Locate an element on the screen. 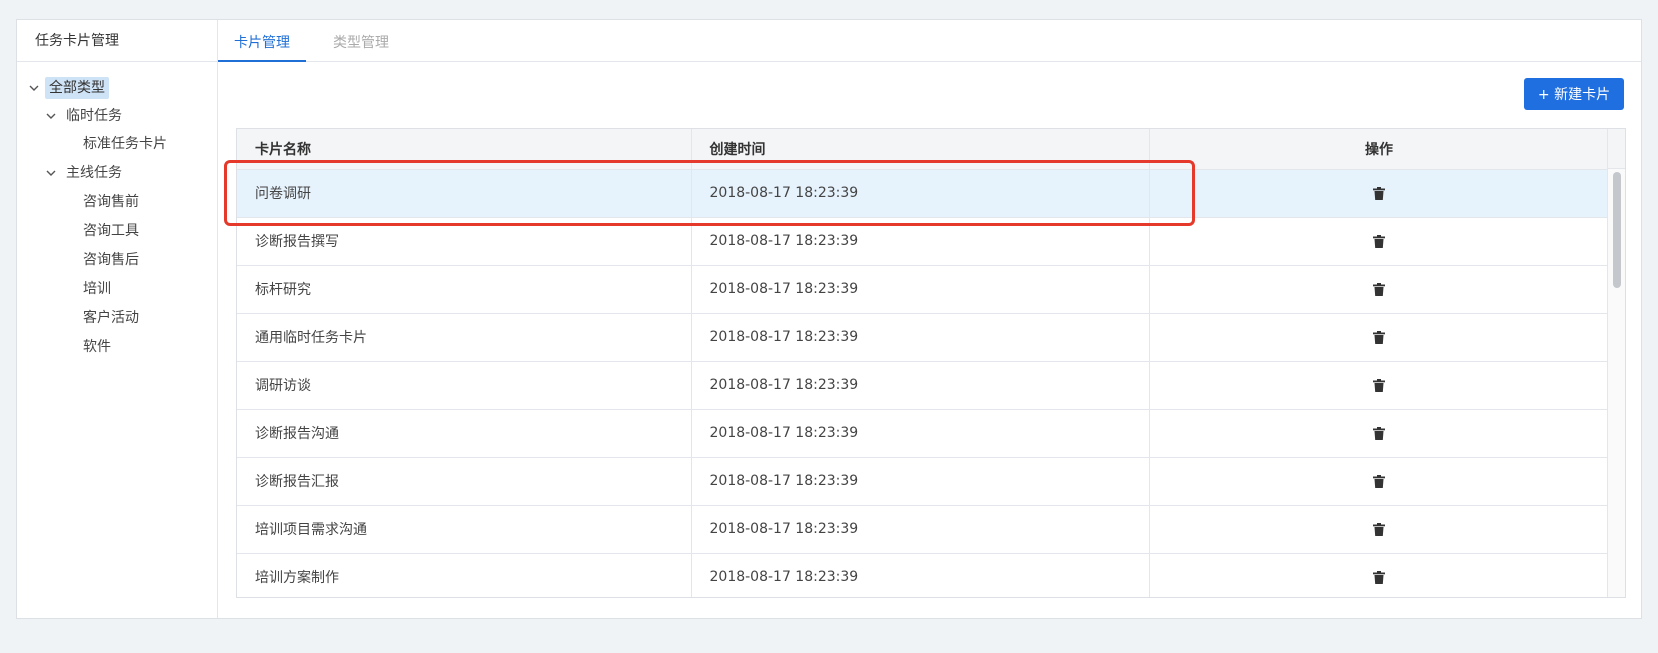 The height and width of the screenshot is (653, 1658). table-row: 培训项目需求沟通 2018-08-17 18:23:39 is located at coordinates (923, 529).